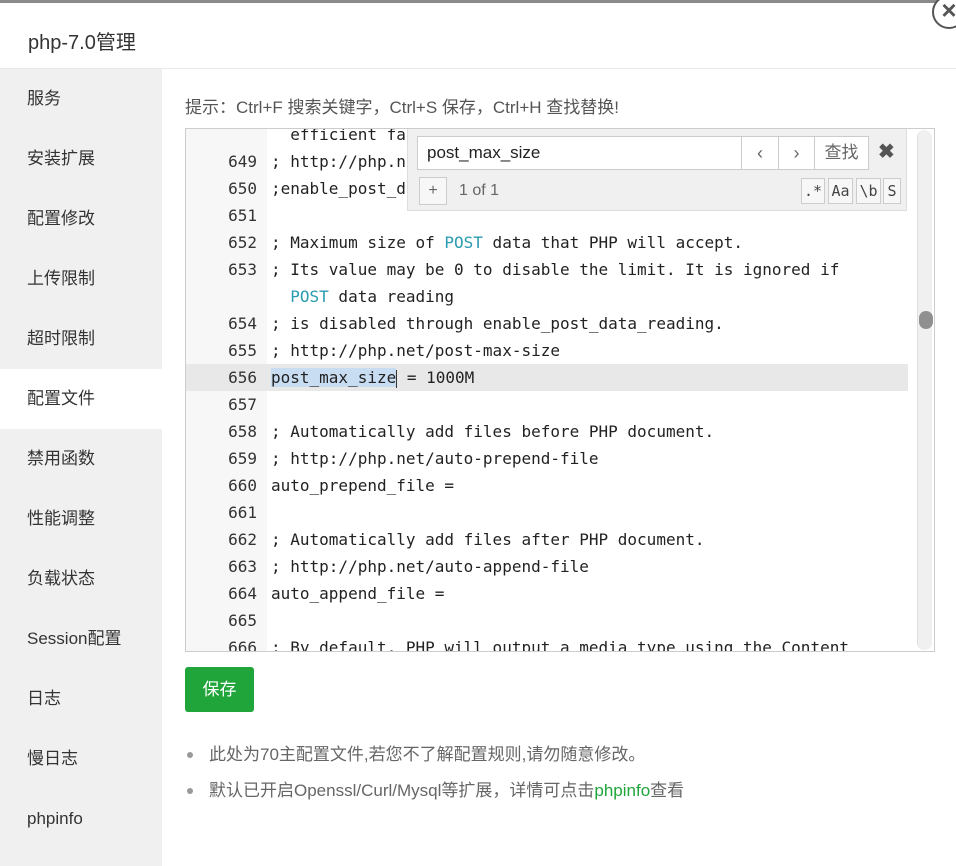  Describe the element at coordinates (402, 107) in the screenshot. I see `shortcut-hint: 提示：Ctrl+F 搜索关键字，Ctrl+S 保存，Ctrl+H 查找替换!` at that location.